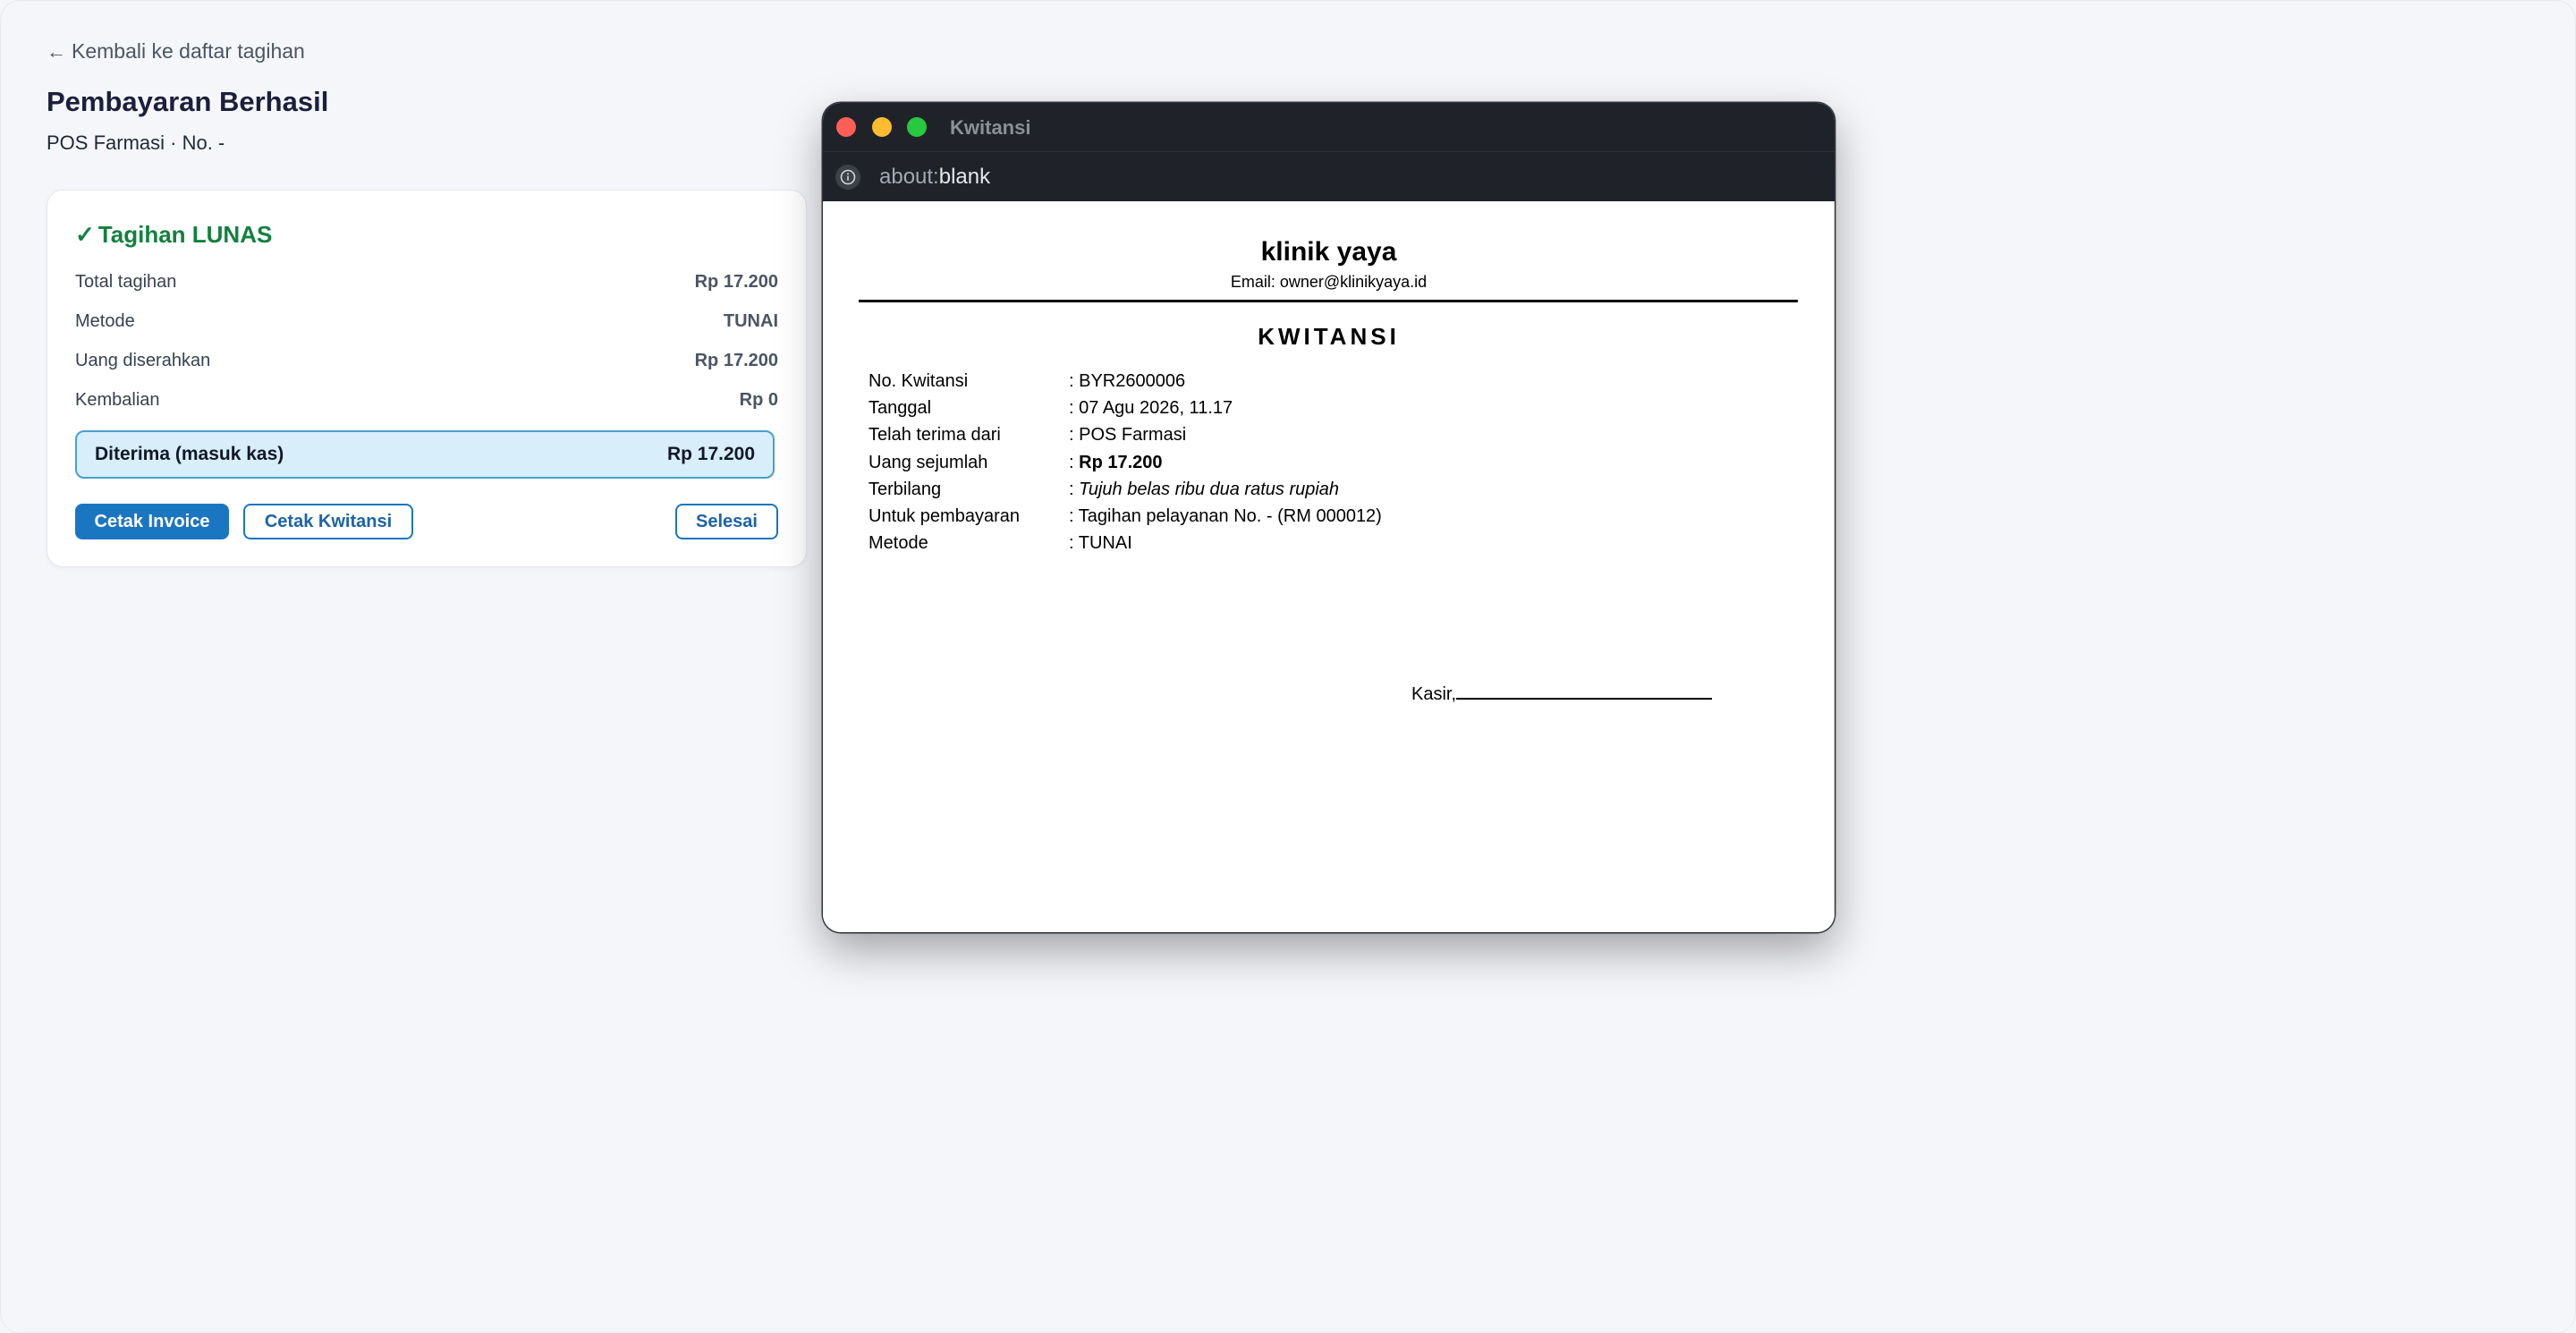  I want to click on summary-row-change: Kembalian Rp 0, so click(426, 400).